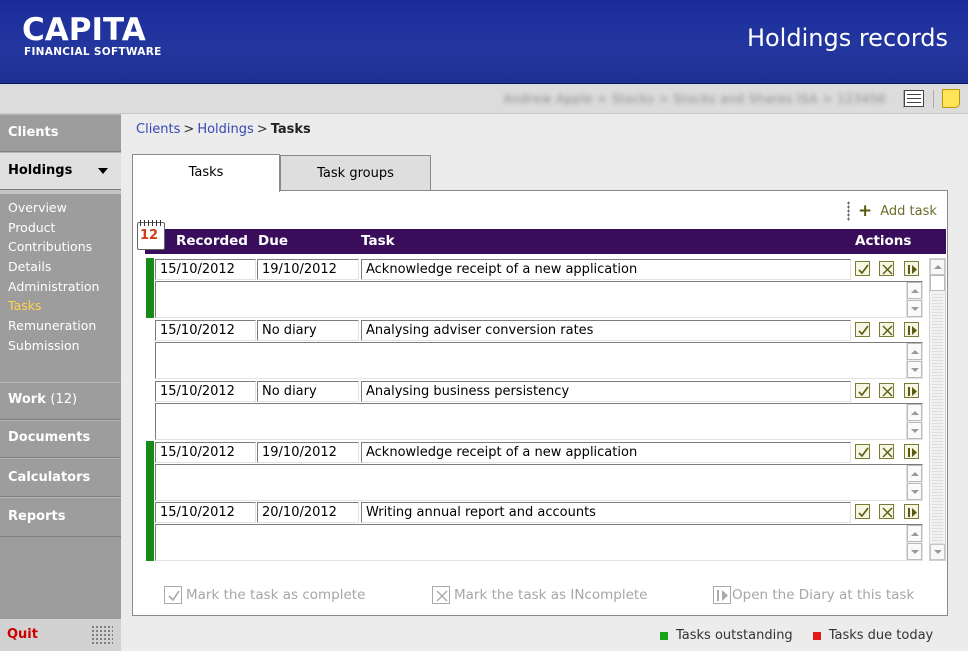 This screenshot has width=968, height=651. Describe the element at coordinates (937, 552) in the screenshot. I see `scroll-down-arrow` at that location.